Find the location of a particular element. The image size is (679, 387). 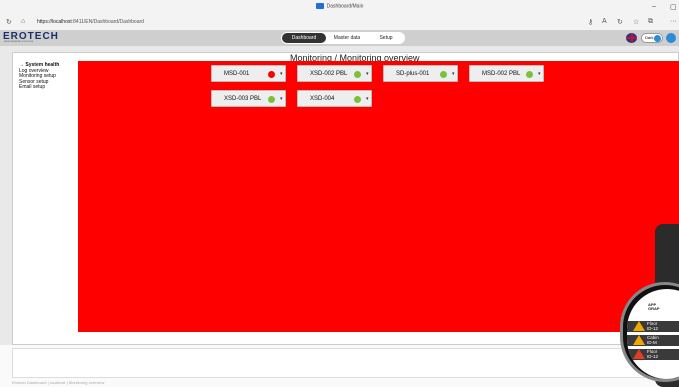

device-name: MSD-002 PBL is located at coordinates (501, 74).